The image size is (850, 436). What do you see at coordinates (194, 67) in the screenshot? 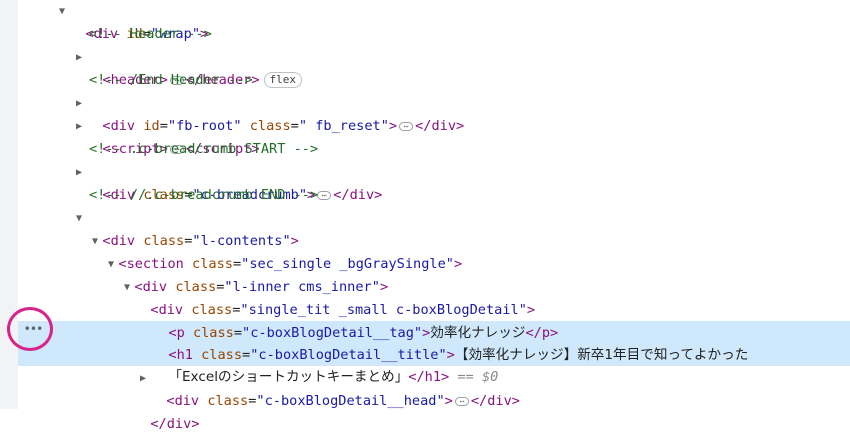
I see `dom-node-header: <header> ⋯ </header> flex` at bounding box center [194, 67].